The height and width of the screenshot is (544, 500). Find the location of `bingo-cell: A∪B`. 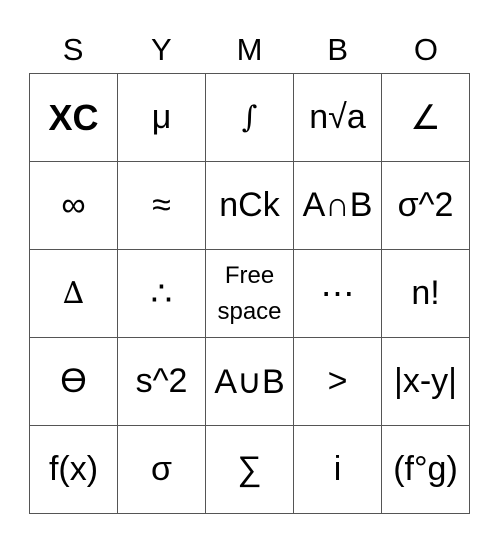

bingo-cell: A∪B is located at coordinates (250, 382).